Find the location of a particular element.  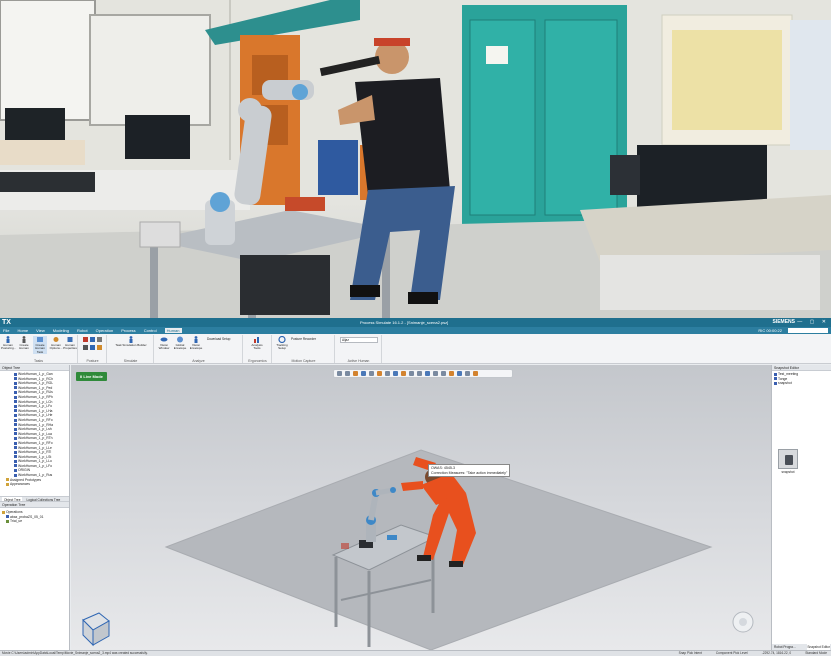

menu-right-area: RIC 00:00:22 is located at coordinates (793, 330).